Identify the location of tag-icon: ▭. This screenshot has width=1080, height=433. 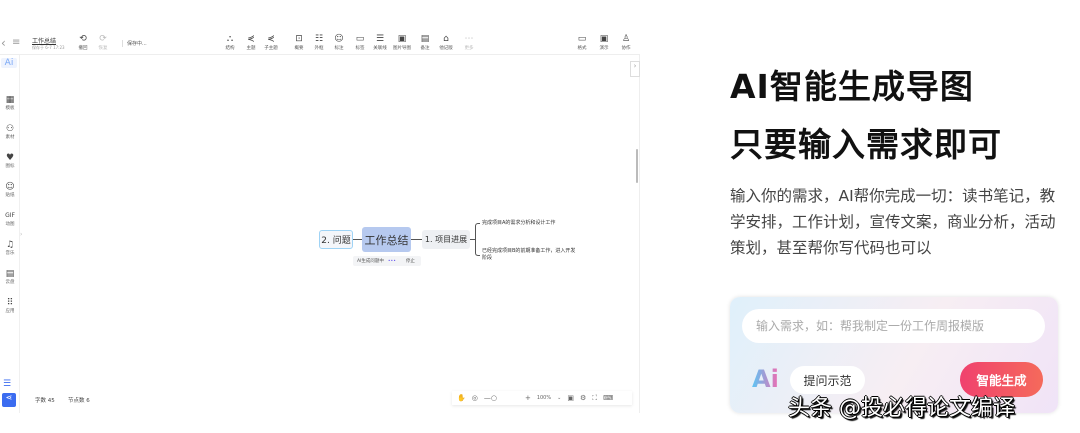
(360, 39).